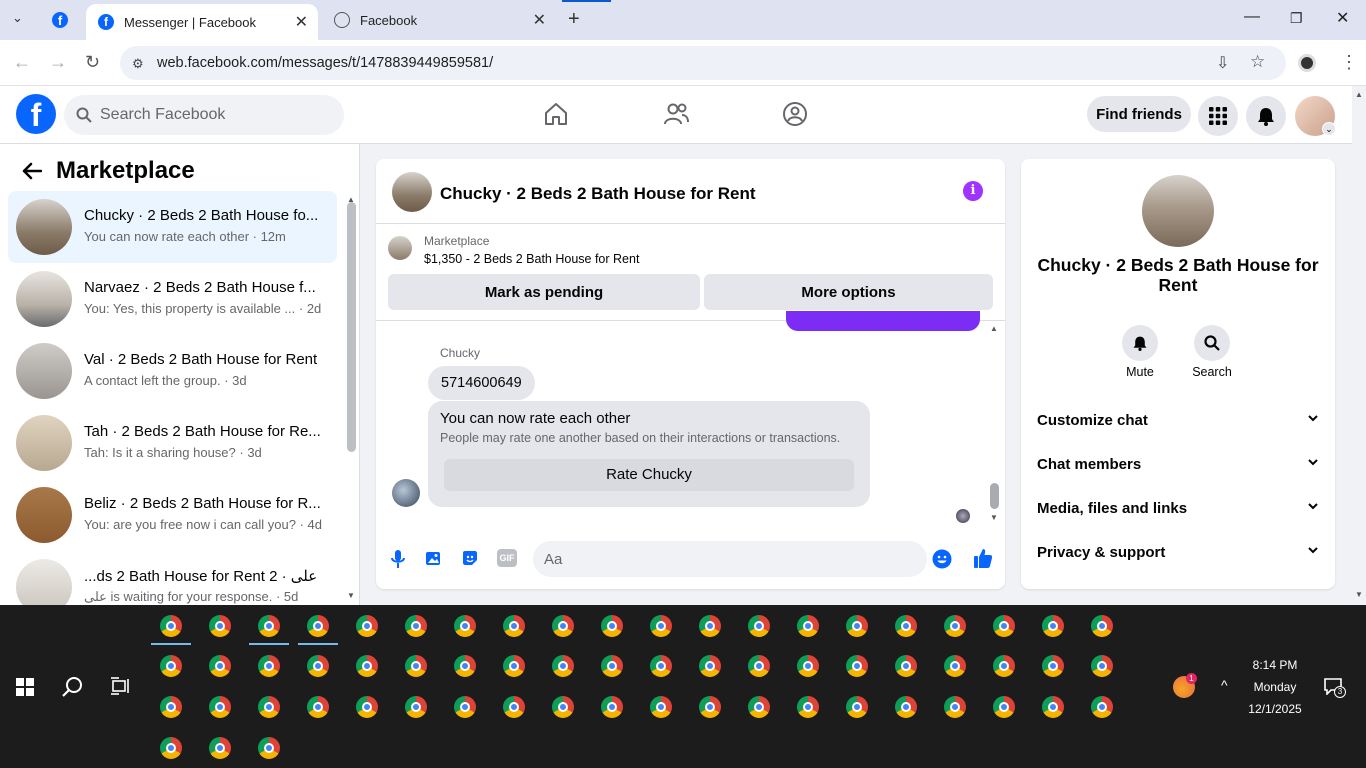 Image resolution: width=1366 pixels, height=768 pixels. What do you see at coordinates (215, 115) in the screenshot?
I see `search-input` at bounding box center [215, 115].